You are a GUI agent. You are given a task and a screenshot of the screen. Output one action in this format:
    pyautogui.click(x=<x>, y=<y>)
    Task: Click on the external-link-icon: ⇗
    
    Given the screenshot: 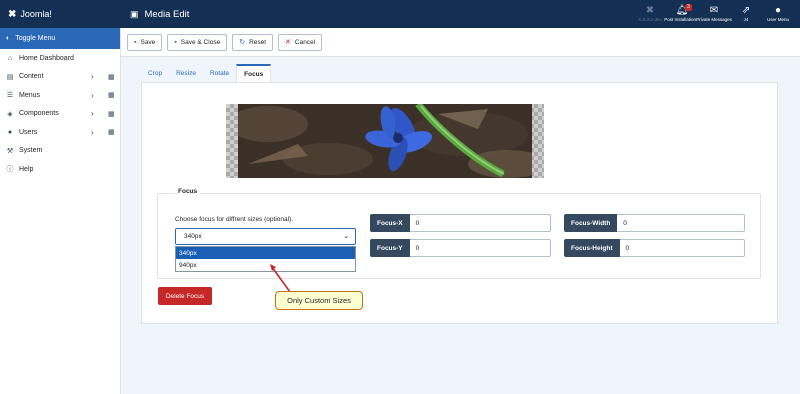 What is the action you would take?
    pyautogui.click(x=746, y=10)
    